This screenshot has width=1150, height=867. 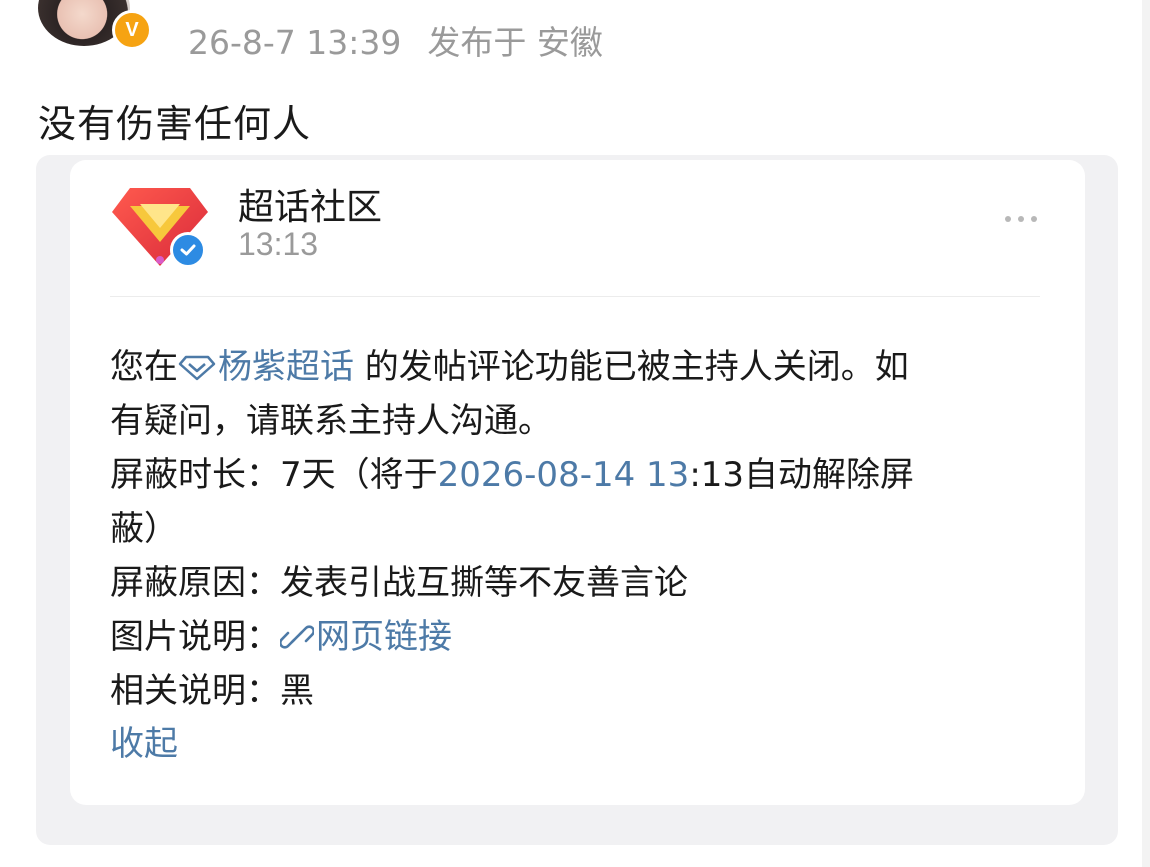 I want to click on verified-check-icon, so click(x=188, y=250).